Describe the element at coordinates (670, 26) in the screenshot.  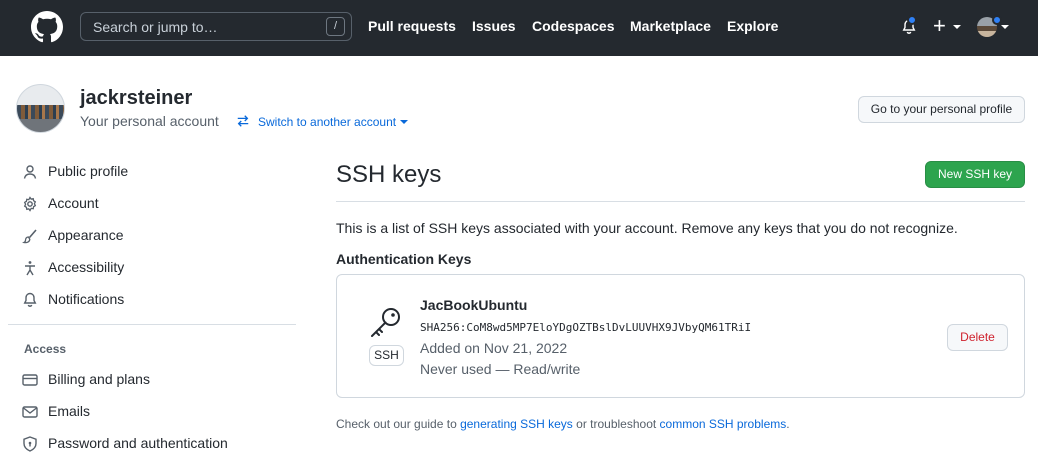
I see `nav-marketplace: Marketplace` at that location.